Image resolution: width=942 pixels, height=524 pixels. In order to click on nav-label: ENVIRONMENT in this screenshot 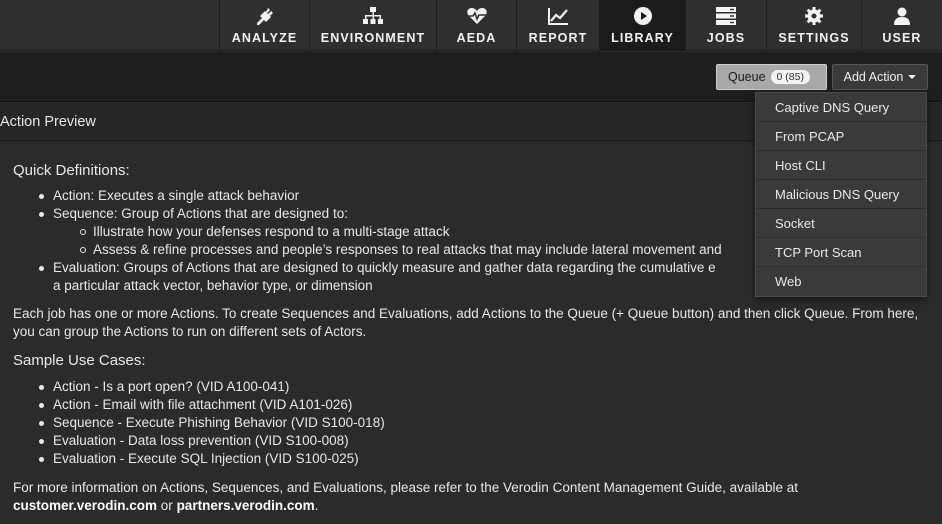, I will do `click(373, 38)`.